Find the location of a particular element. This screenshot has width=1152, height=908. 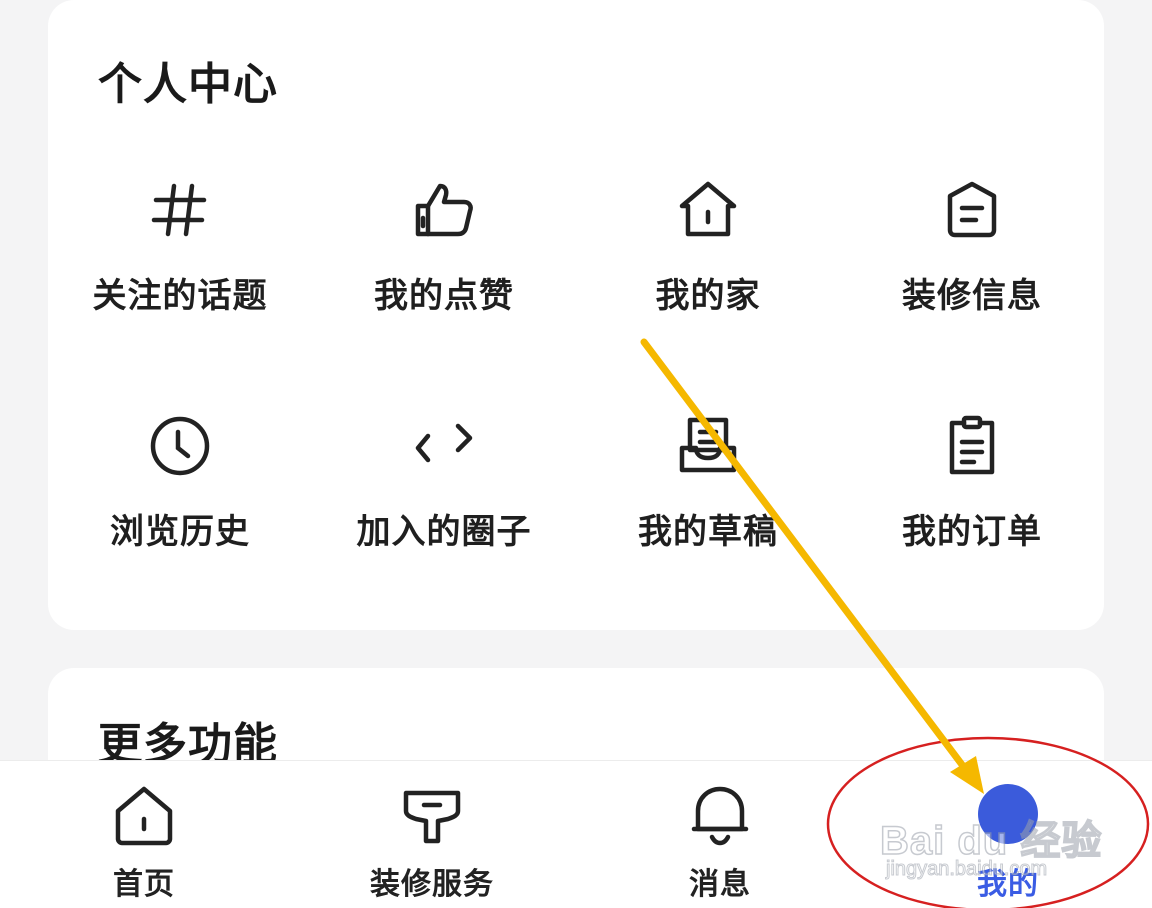

tab-messages: 消息 is located at coordinates (720, 834).